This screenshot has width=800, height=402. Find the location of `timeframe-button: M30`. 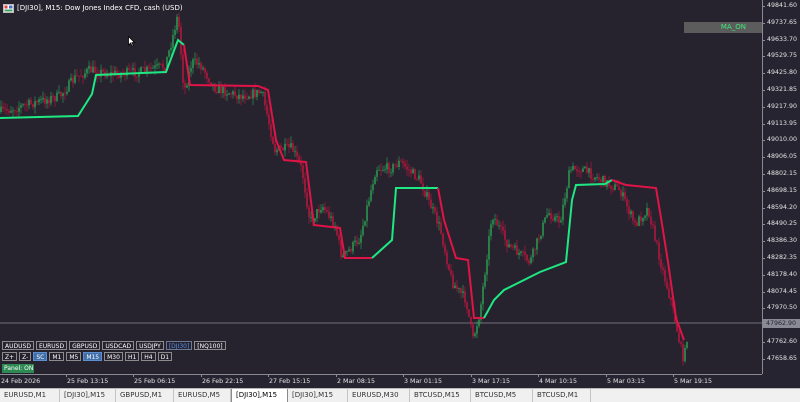

timeframe-button: M30 is located at coordinates (113, 356).